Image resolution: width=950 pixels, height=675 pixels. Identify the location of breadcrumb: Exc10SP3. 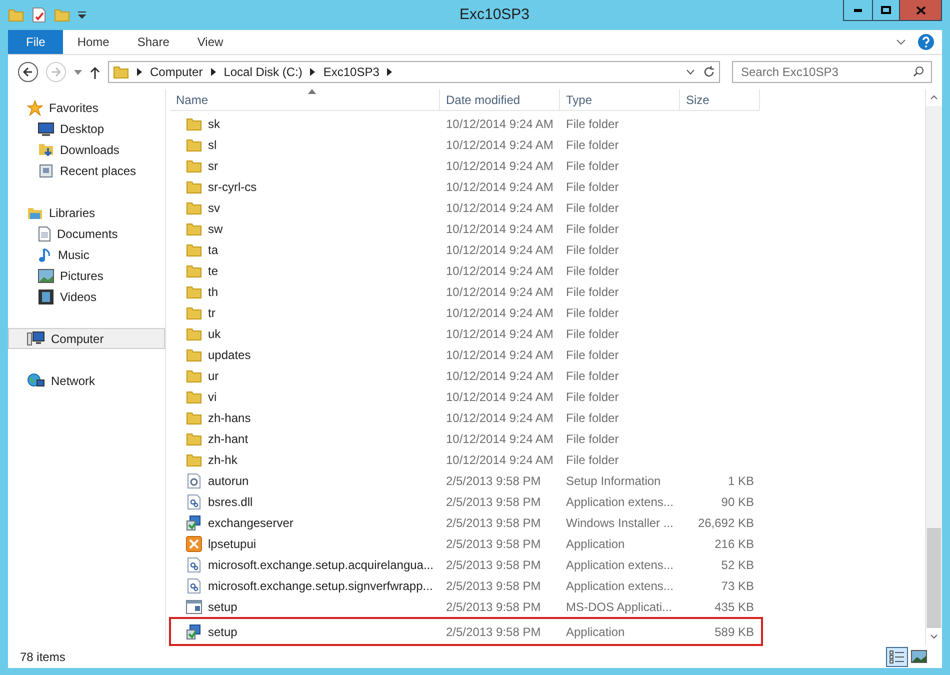
(351, 72).